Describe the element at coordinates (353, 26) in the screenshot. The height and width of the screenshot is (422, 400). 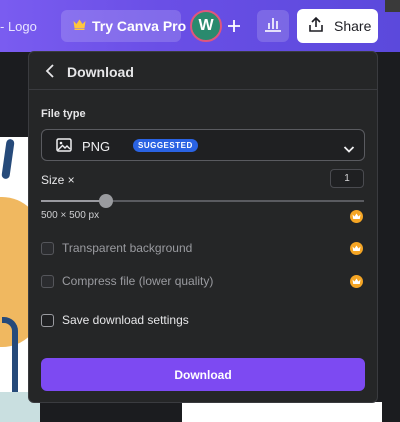
I see `share-label: Share` at that location.